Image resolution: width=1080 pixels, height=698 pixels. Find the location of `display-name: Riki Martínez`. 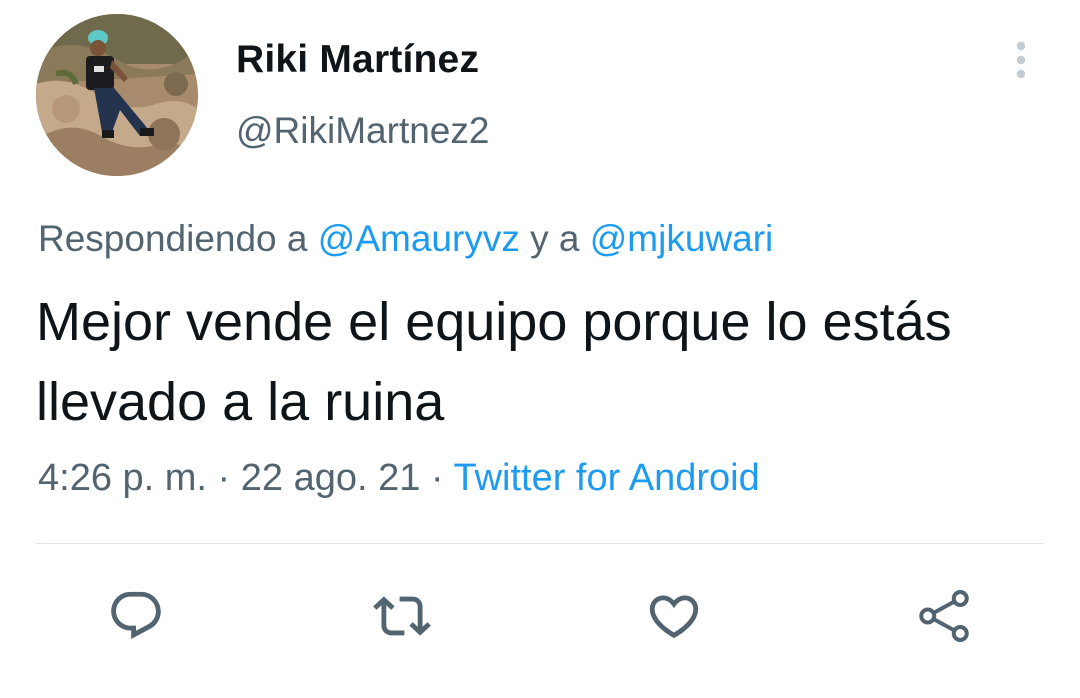

display-name: Riki Martínez is located at coordinates (357, 60).